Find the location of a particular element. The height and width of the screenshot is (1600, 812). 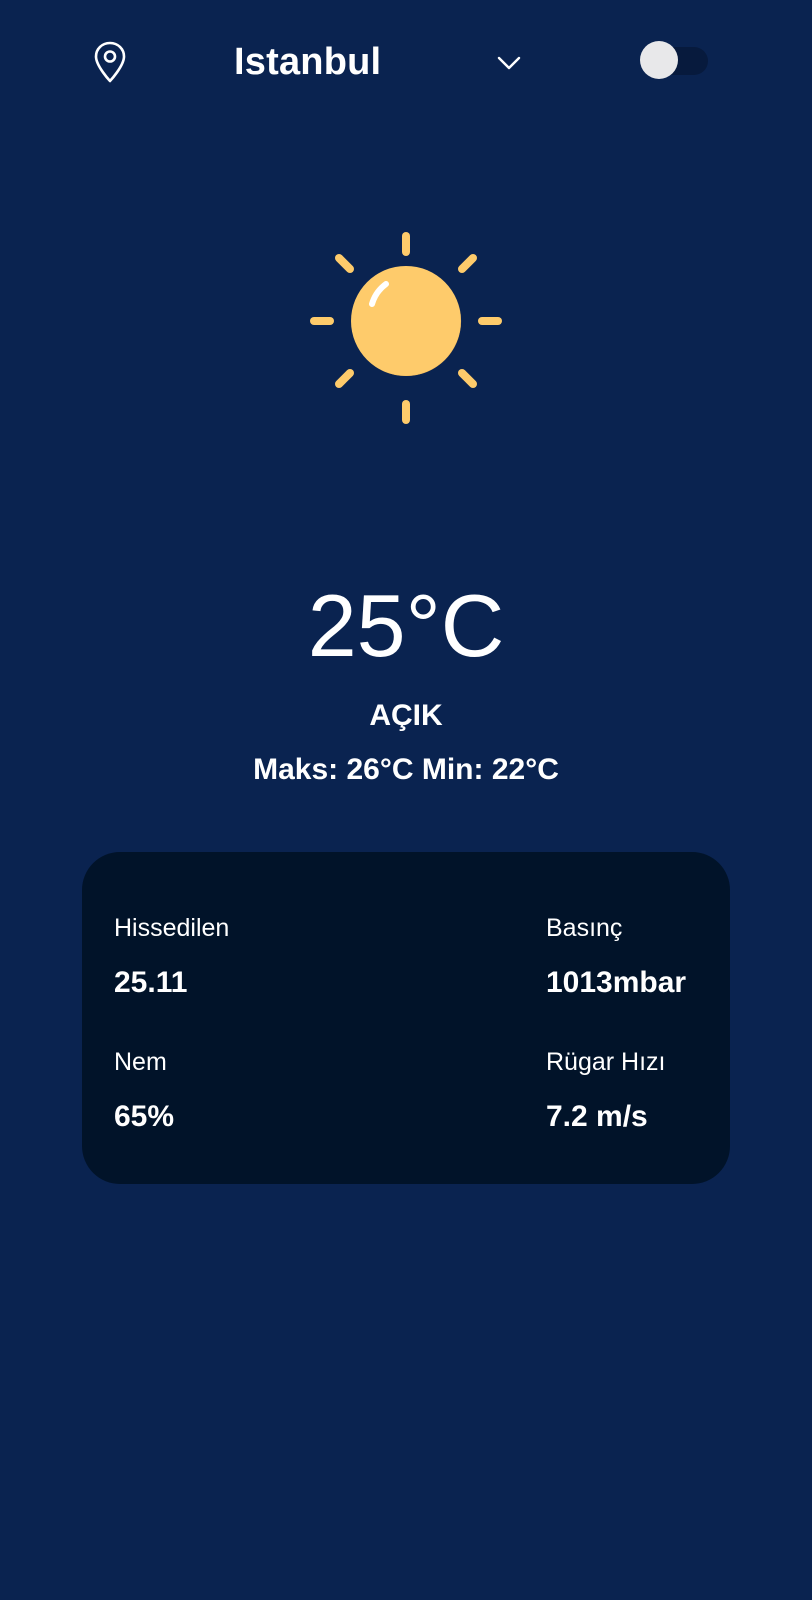

wind-speed-label: Rügar Hızı is located at coordinates (606, 1062).